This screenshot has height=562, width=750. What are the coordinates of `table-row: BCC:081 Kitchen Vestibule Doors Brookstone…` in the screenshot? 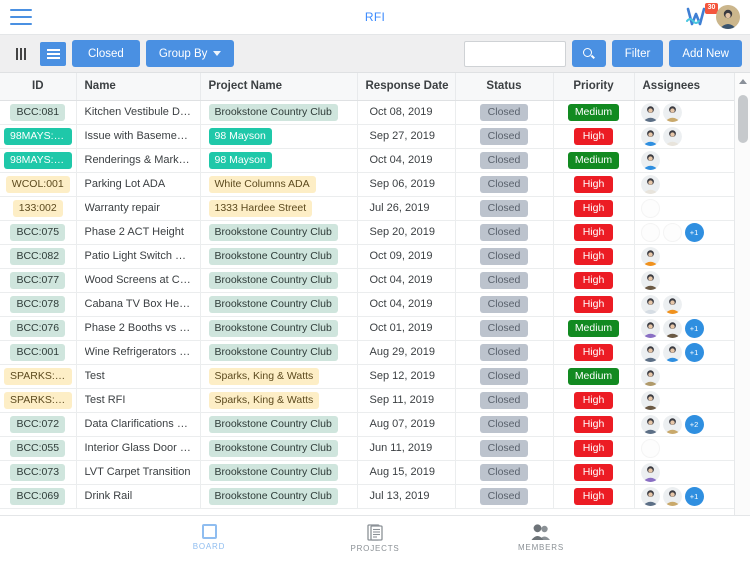 It's located at (367, 112).